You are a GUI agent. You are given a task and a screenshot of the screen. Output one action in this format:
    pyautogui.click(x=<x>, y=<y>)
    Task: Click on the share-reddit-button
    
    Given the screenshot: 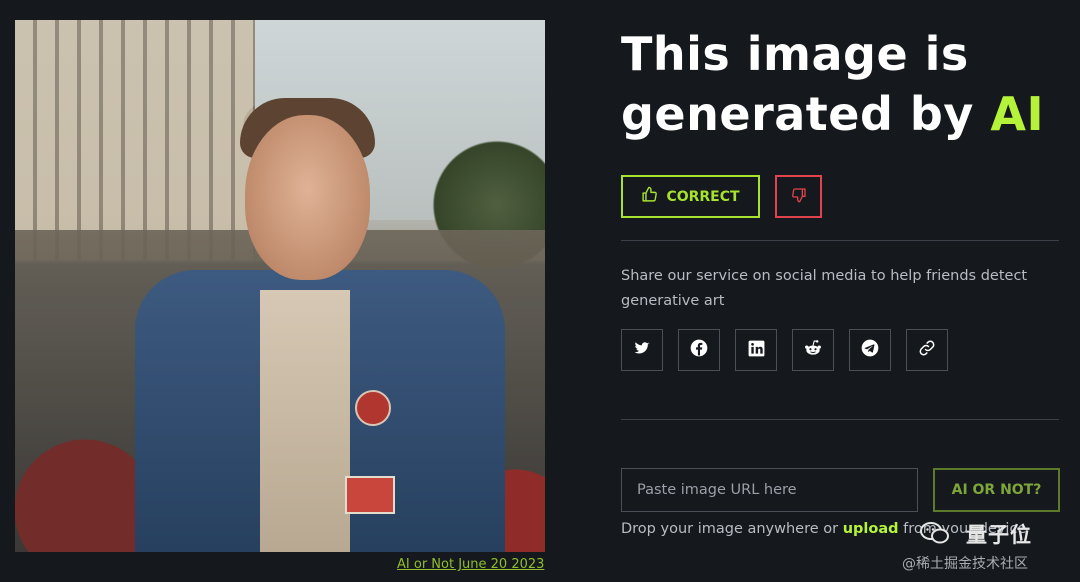 What is the action you would take?
    pyautogui.click(x=813, y=350)
    